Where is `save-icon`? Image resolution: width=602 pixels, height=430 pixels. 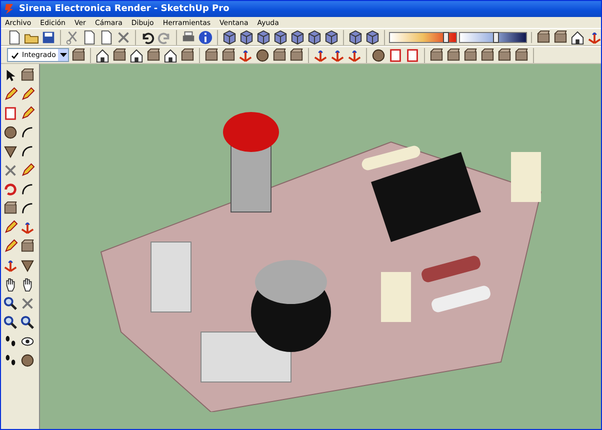 save-icon is located at coordinates (48, 37).